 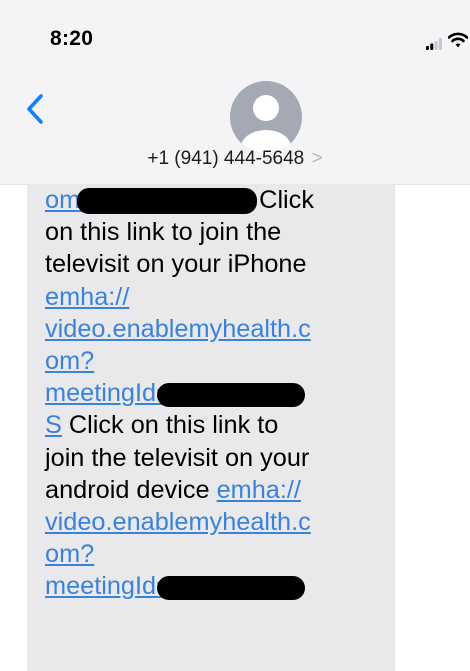 What do you see at coordinates (286, 200) in the screenshot?
I see `message-text-segment: Click` at bounding box center [286, 200].